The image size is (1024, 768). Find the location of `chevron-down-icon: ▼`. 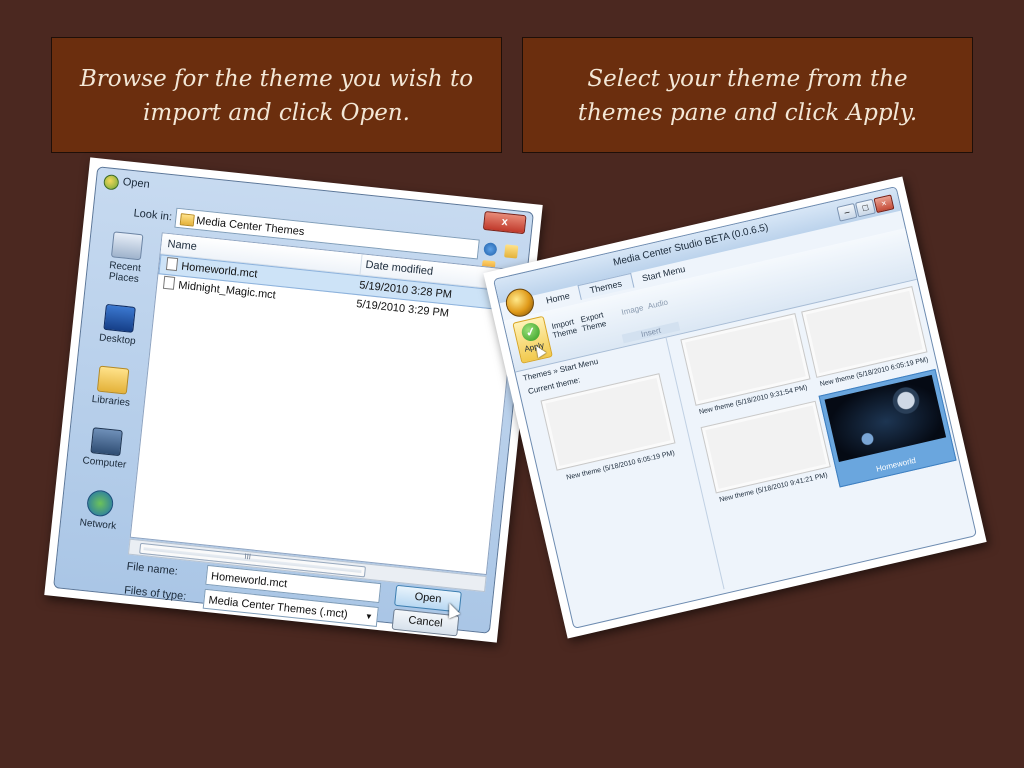

chevron-down-icon: ▼ is located at coordinates (369, 616).